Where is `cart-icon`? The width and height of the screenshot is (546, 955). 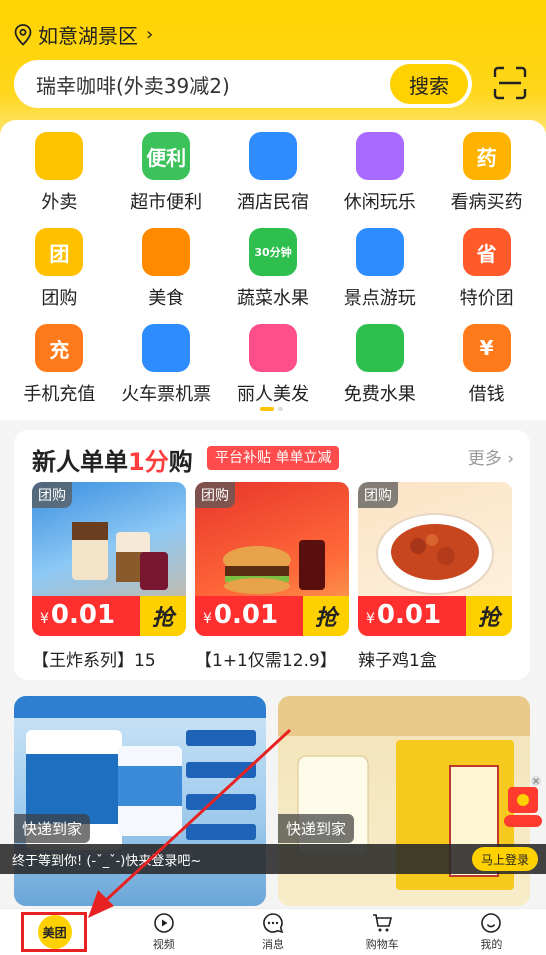
cart-icon is located at coordinates (383, 923).